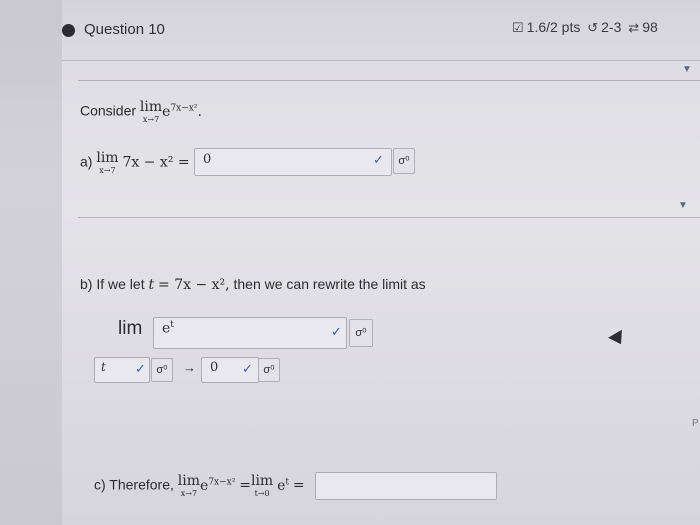 The height and width of the screenshot is (525, 700). I want to click on dropdown-caret-icon-2: ▼, so click(683, 205).